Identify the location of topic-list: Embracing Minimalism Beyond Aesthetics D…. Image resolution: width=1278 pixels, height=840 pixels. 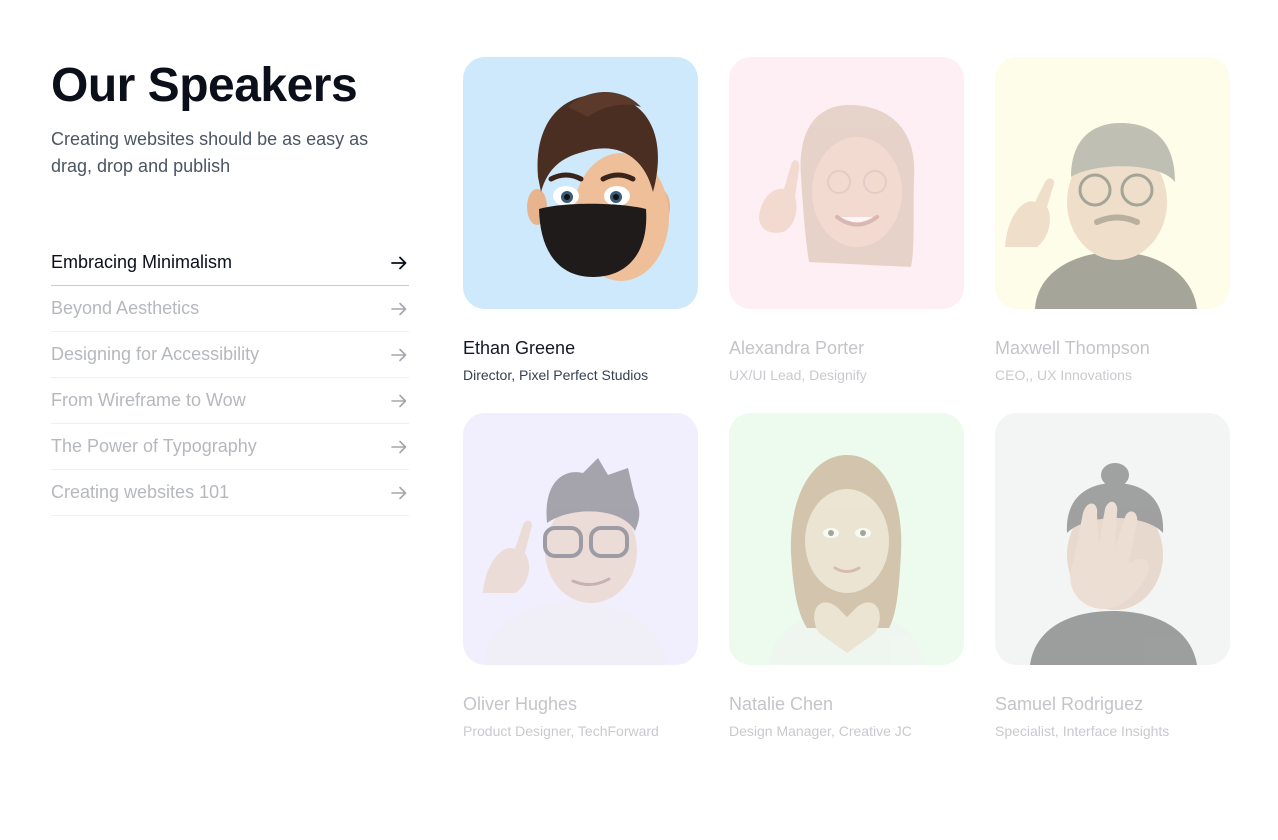
(230, 378).